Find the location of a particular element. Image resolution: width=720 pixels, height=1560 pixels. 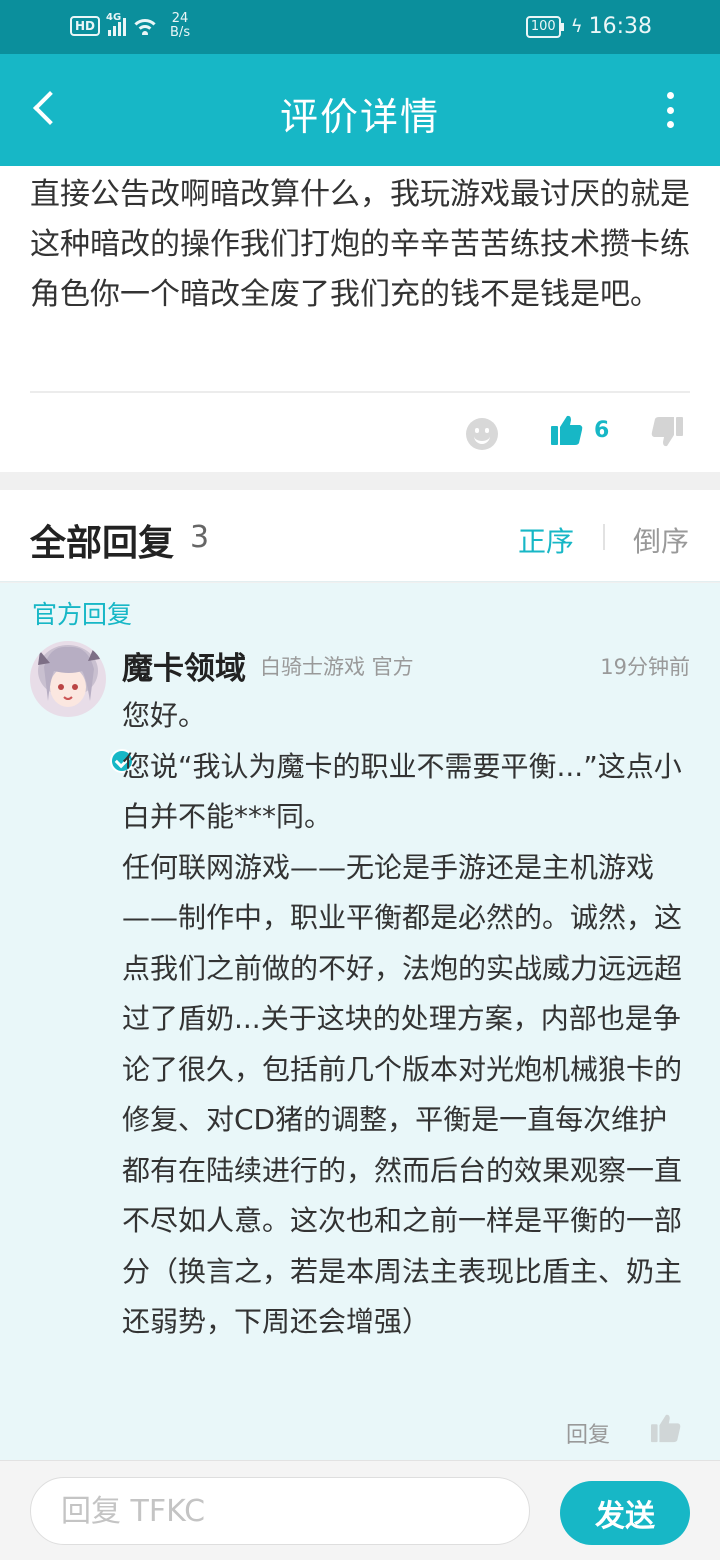

sort-asc-tab: 正序 is located at coordinates (546, 540).